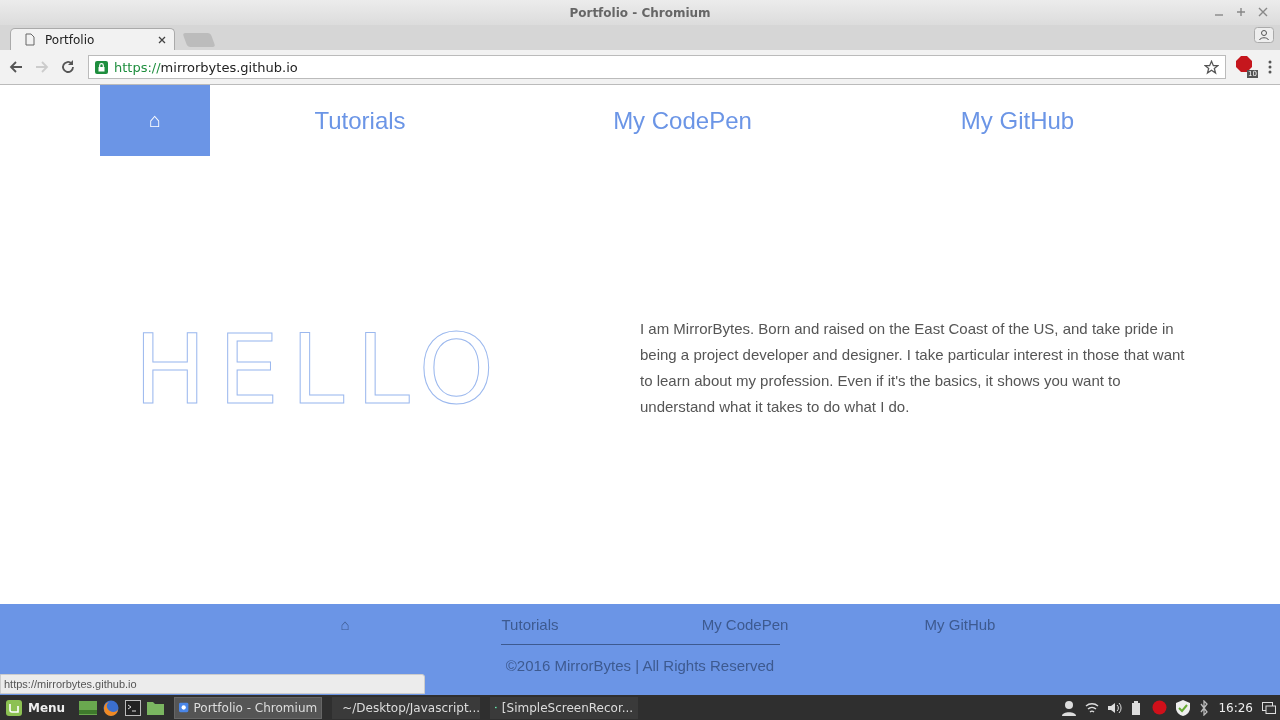 Image resolution: width=1280 pixels, height=720 pixels. What do you see at coordinates (640, 12) in the screenshot?
I see `window-title: Portfolio - Chromium` at bounding box center [640, 12].